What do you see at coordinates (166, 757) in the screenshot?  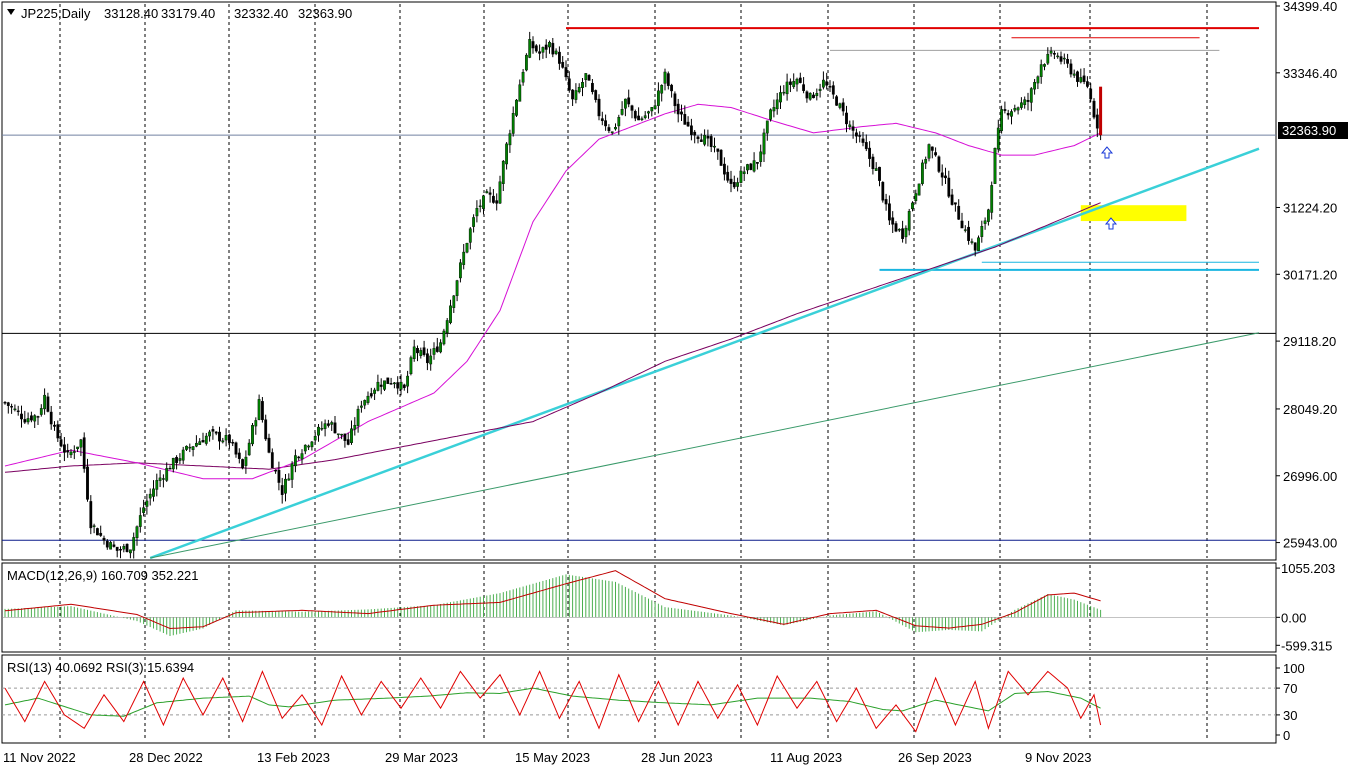 I see `x-tick-label: 28 Dec 2022` at bounding box center [166, 757].